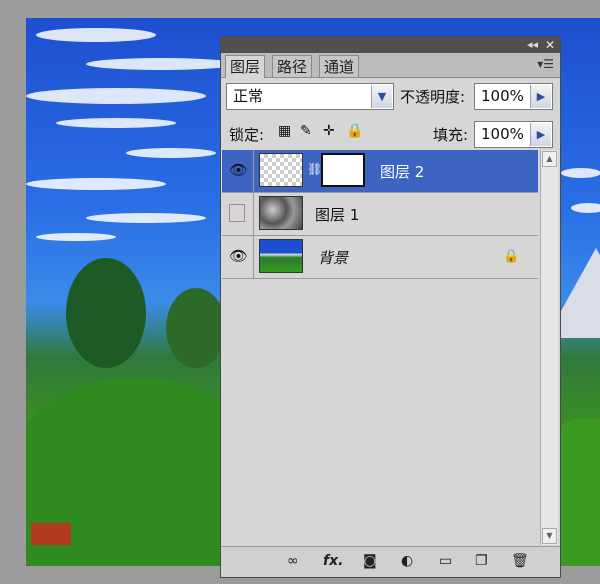 Image resolution: width=600 pixels, height=584 pixels. I want to click on trash-icon: 🗑, so click(520, 561).